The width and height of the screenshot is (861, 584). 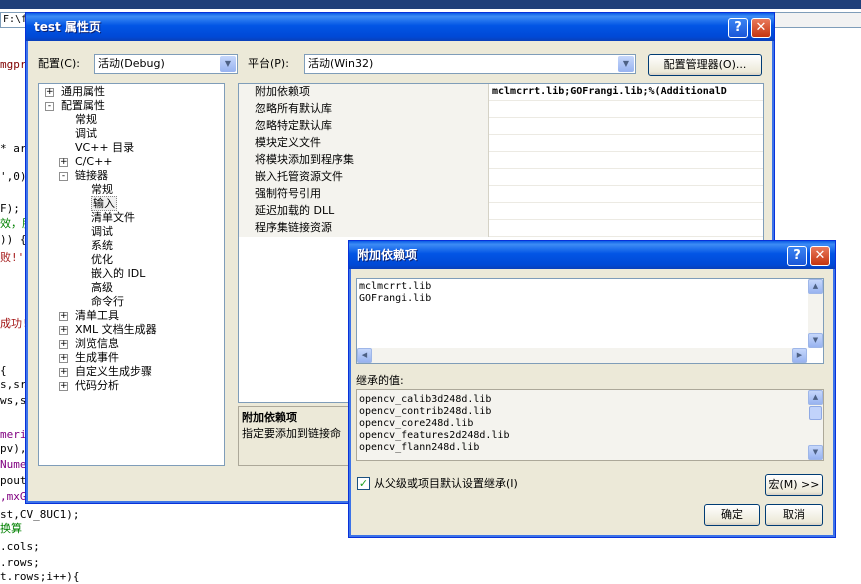 What do you see at coordinates (104, 148) in the screenshot?
I see `tree-item: VC++ 目录` at bounding box center [104, 148].